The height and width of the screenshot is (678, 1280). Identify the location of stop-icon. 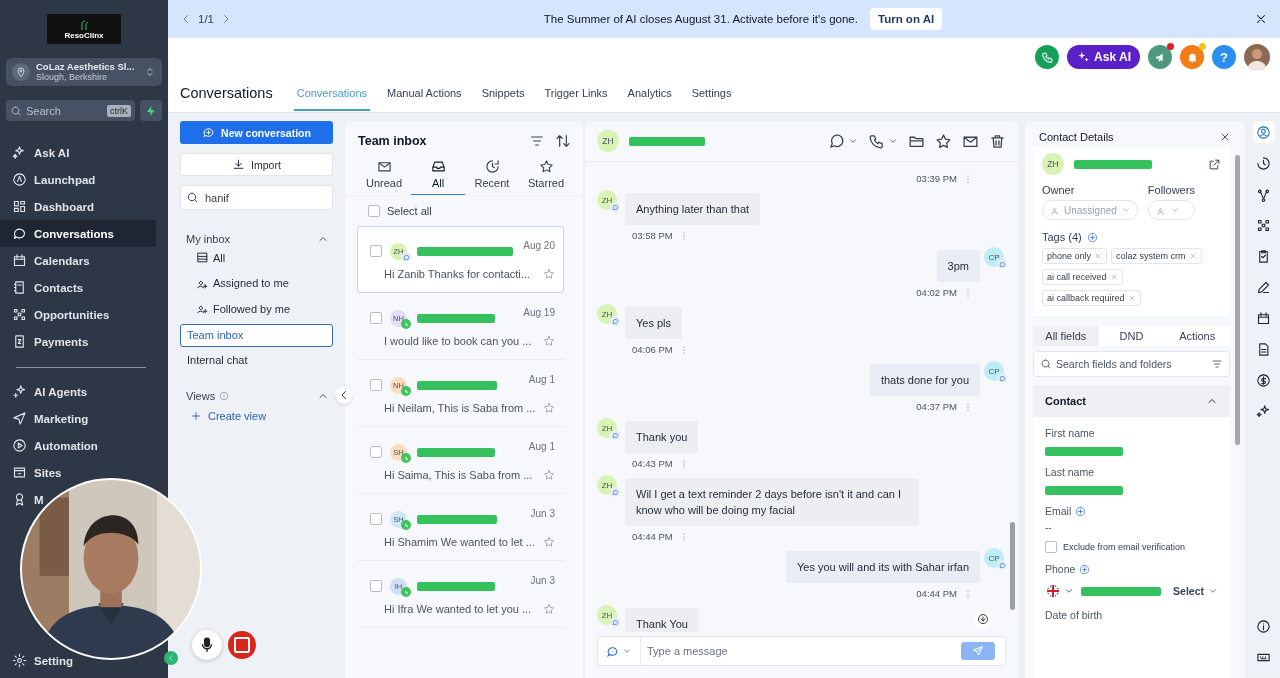
(242, 645).